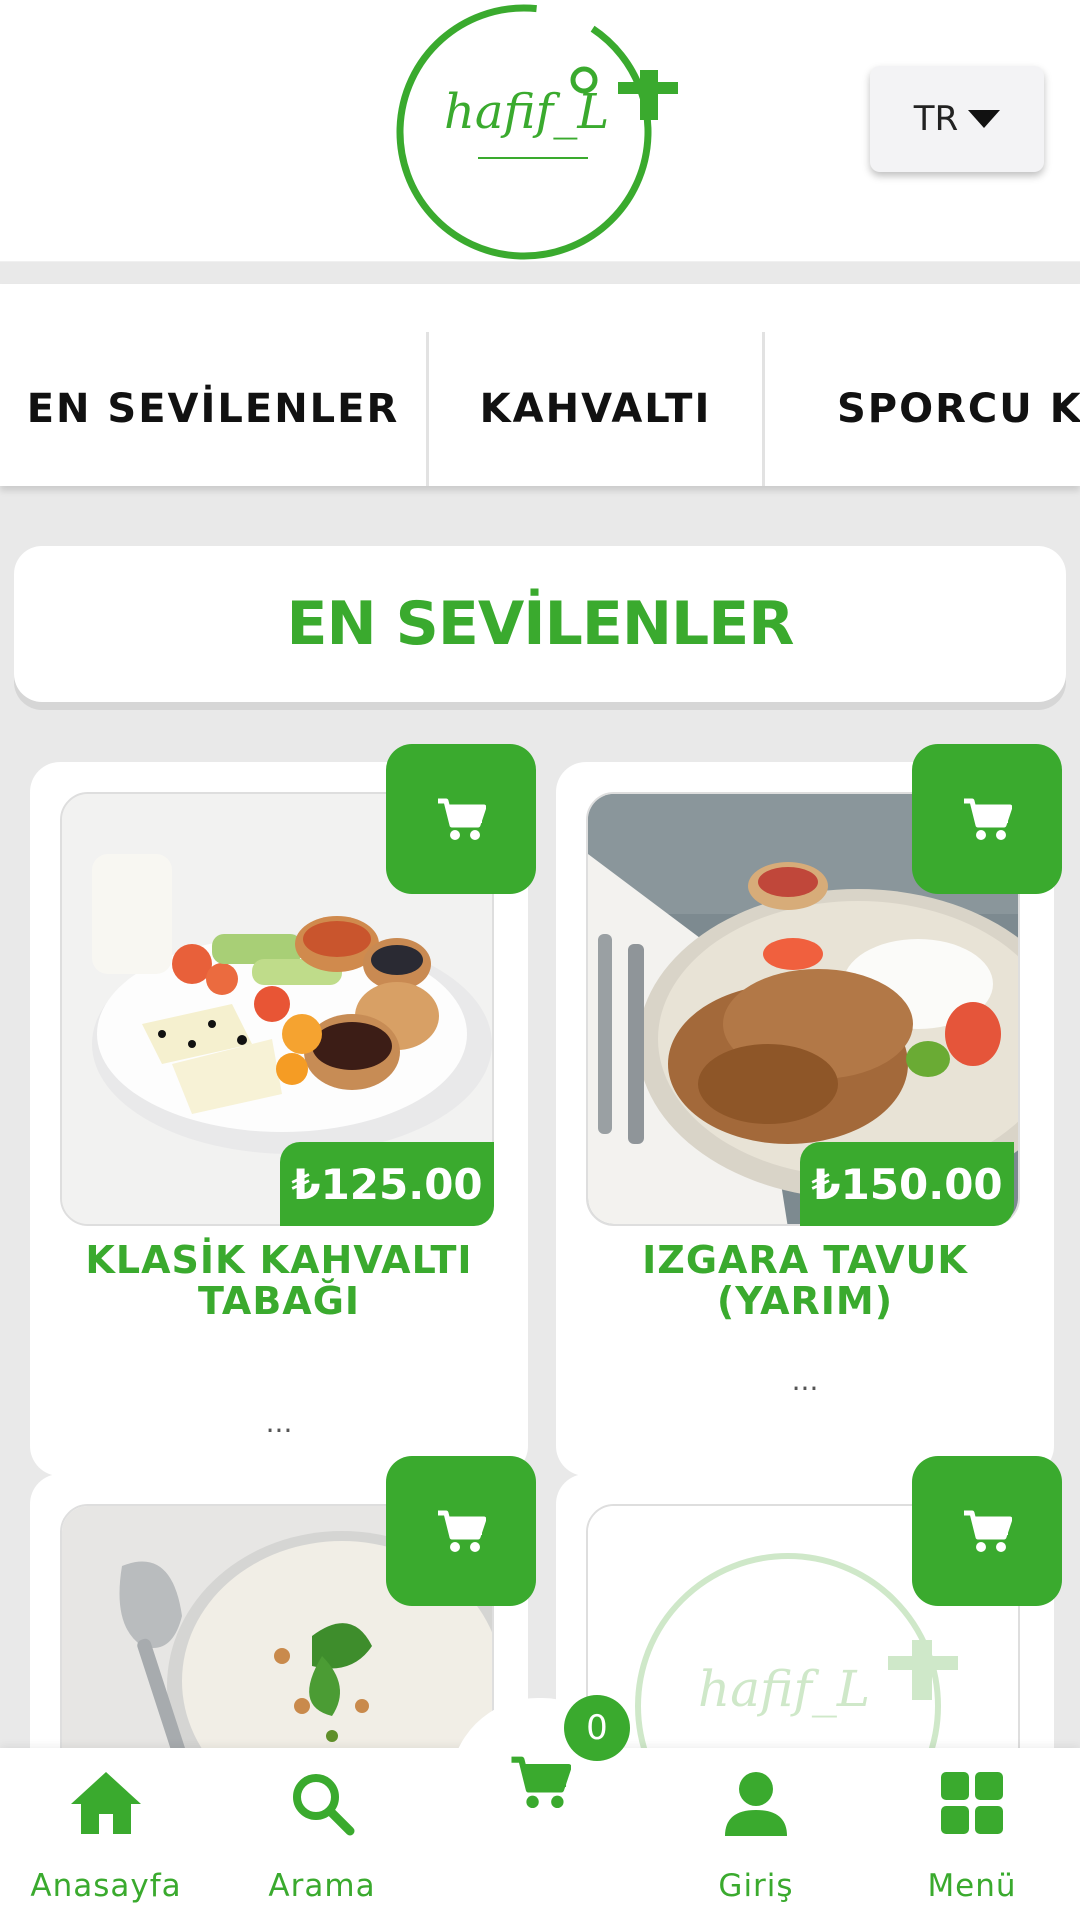 This screenshot has width=1080, height=1920. I want to click on nav-menu: Menü, so click(972, 1834).